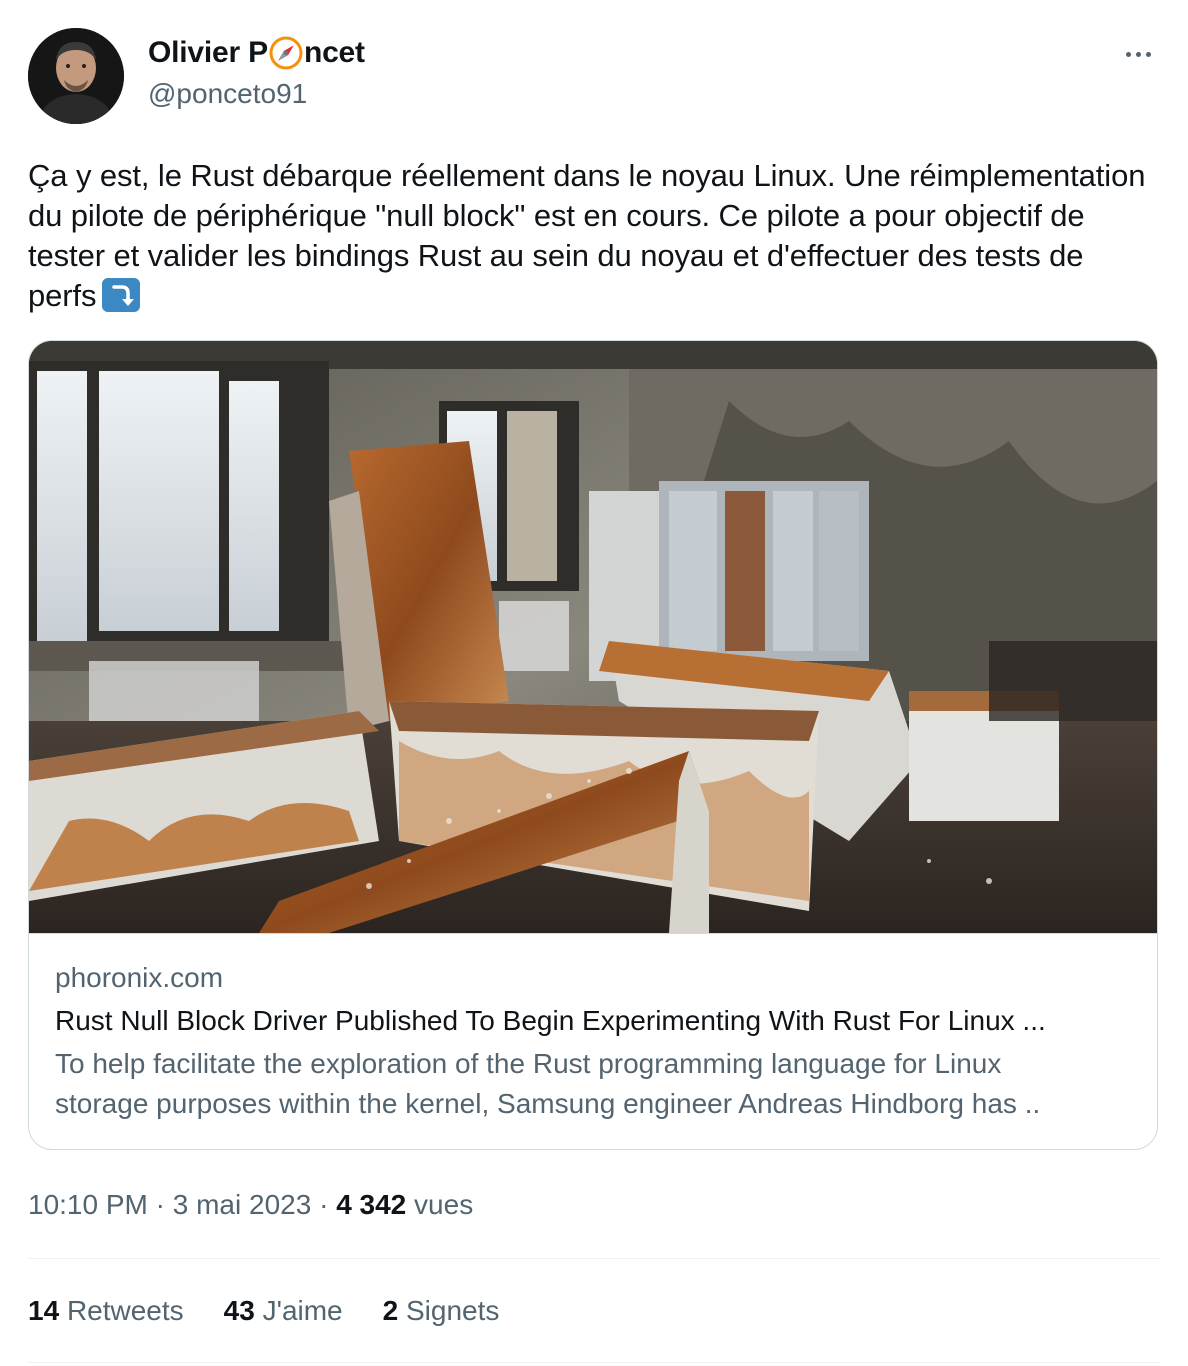  I want to click on tweet-time: 10:10 PM, so click(88, 1204).